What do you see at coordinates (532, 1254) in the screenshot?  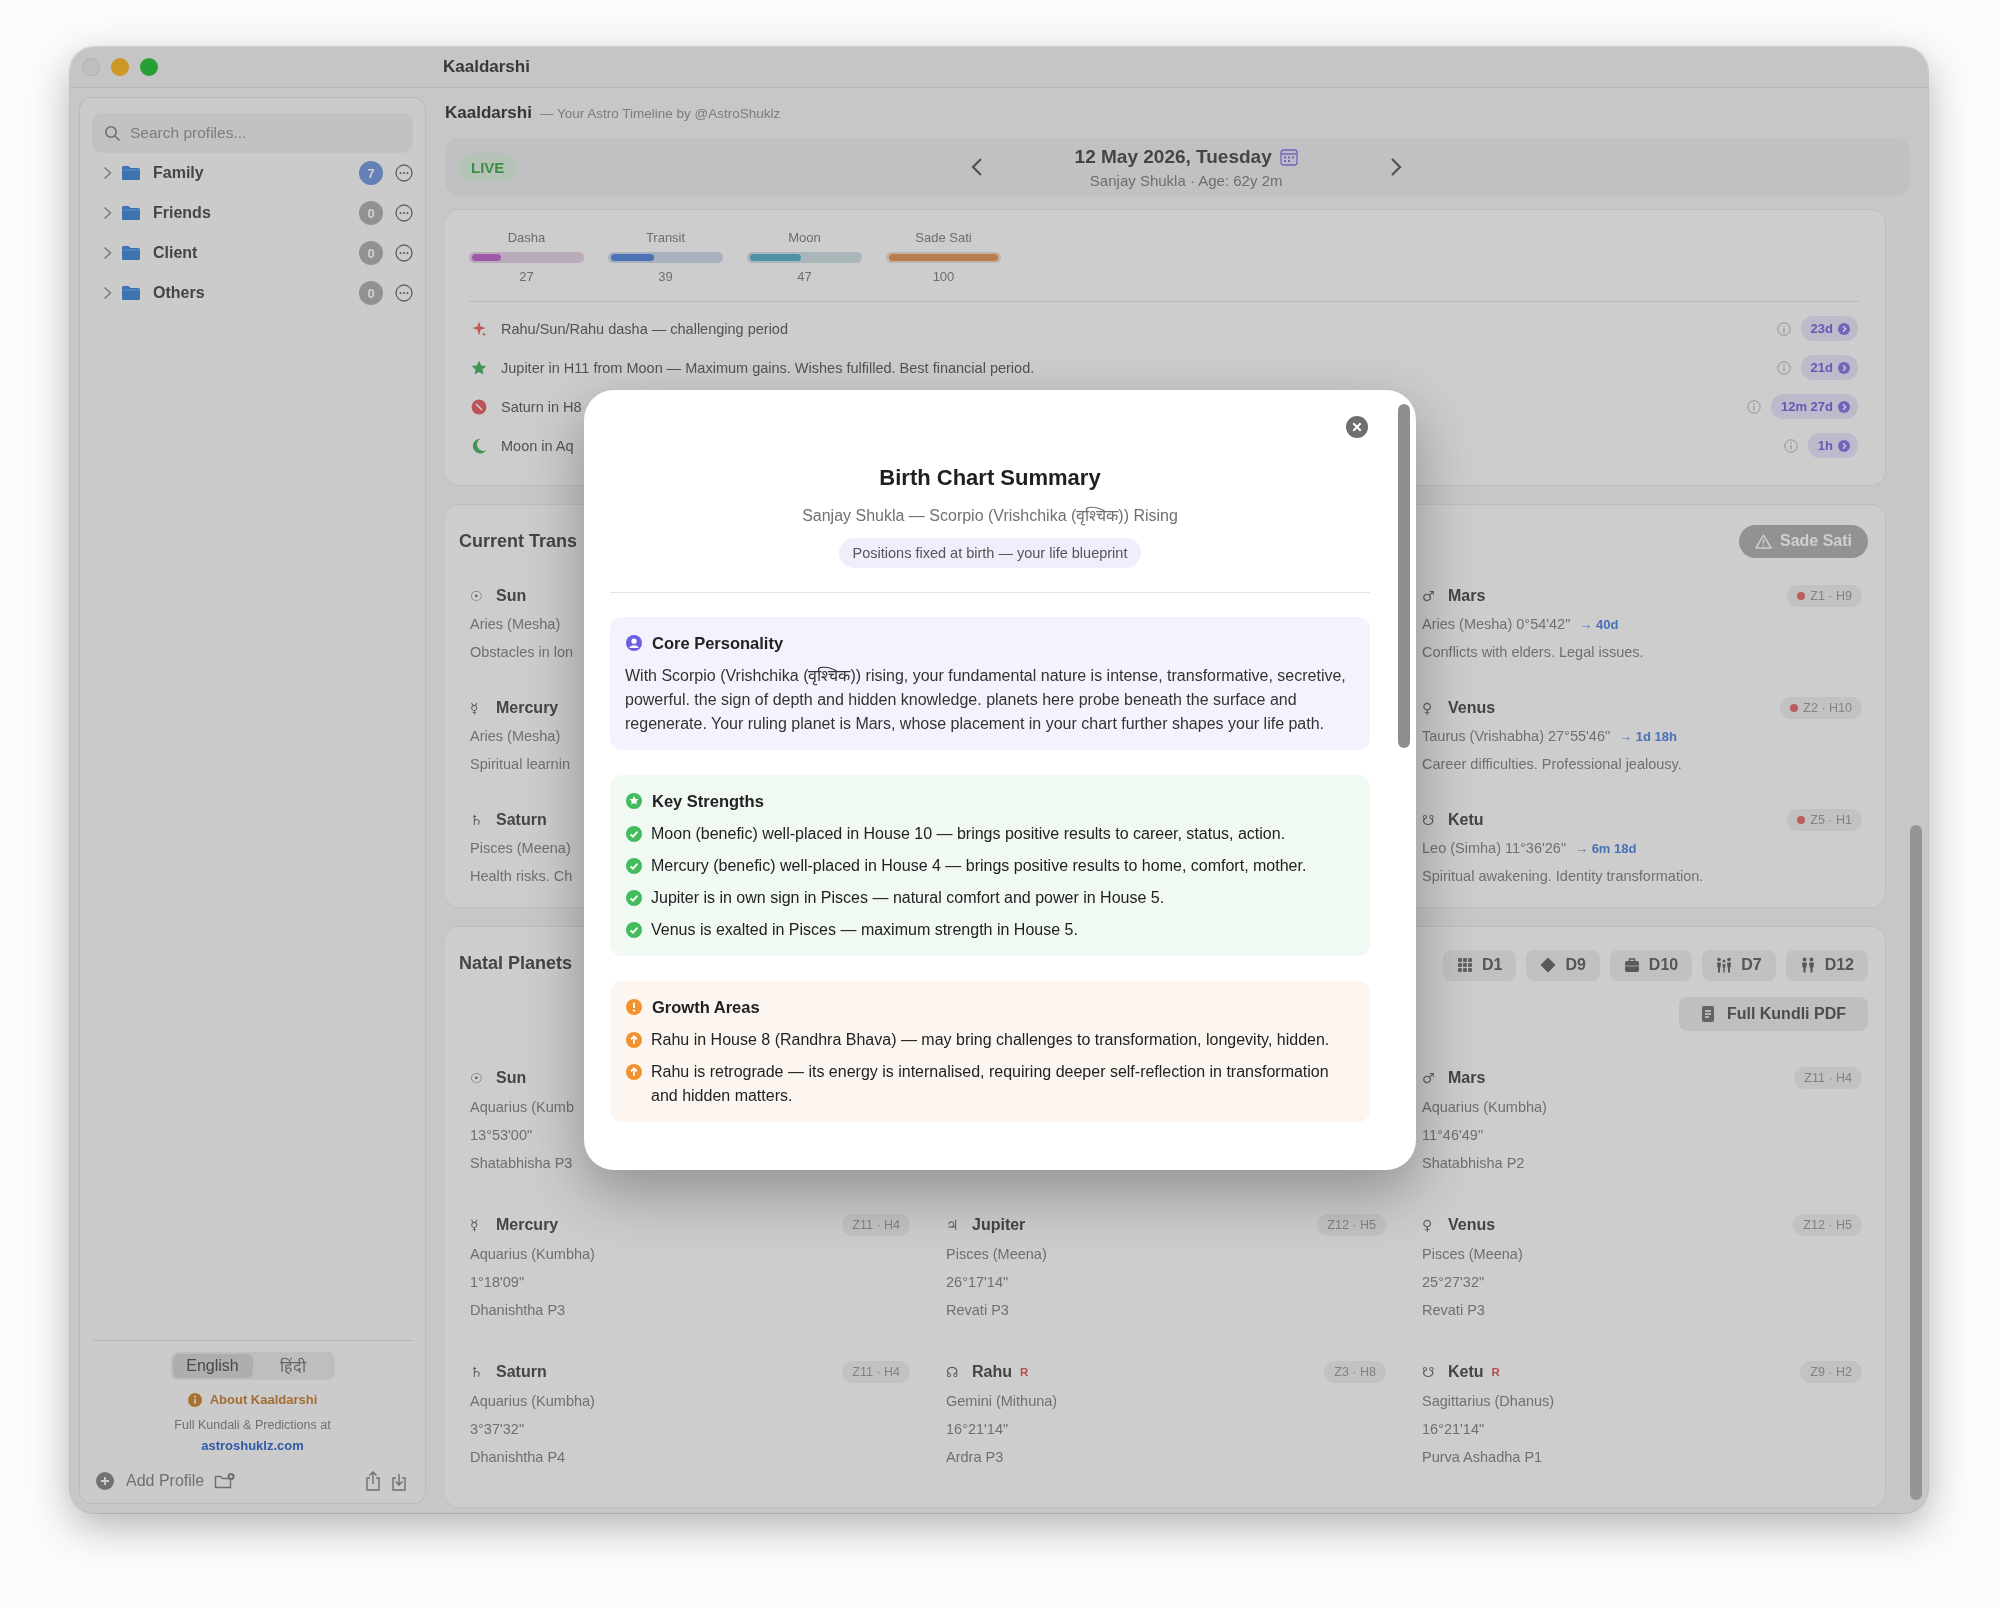 I see `planet-sign: Aquarius (Kumbha)` at bounding box center [532, 1254].